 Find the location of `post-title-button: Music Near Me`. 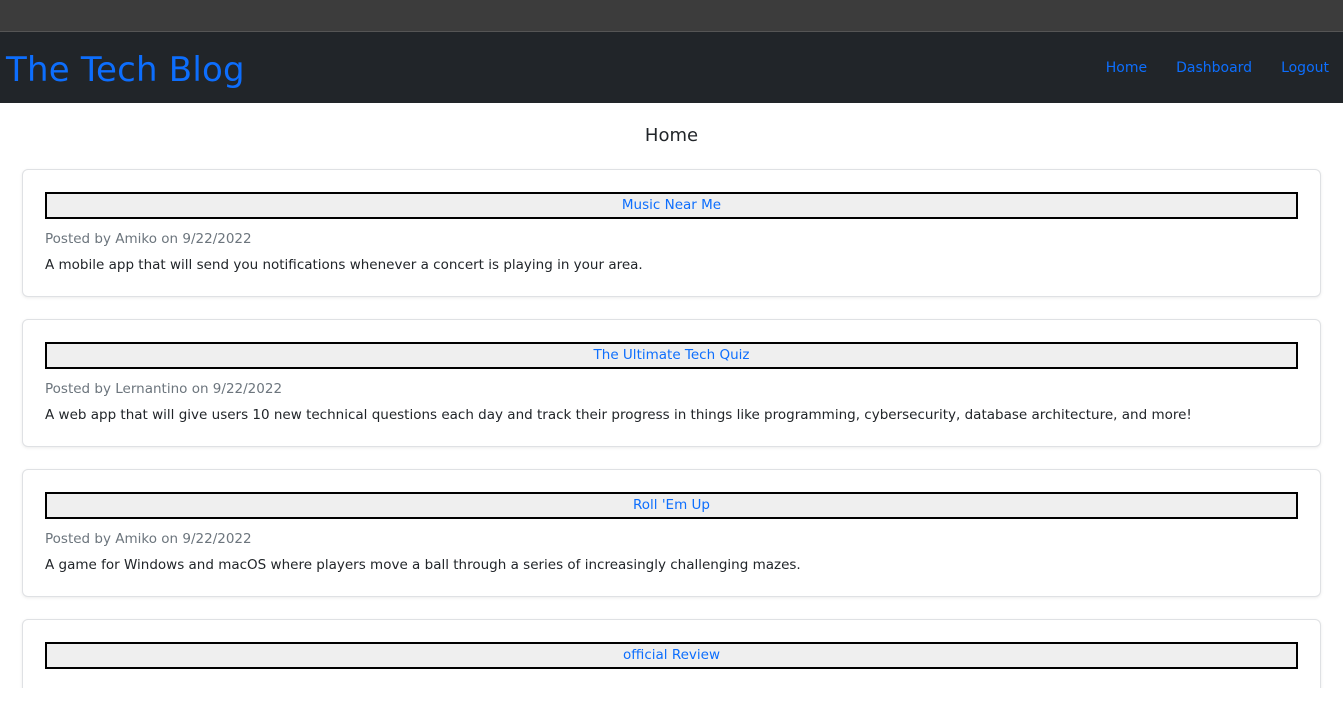

post-title-button: Music Near Me is located at coordinates (671, 205).